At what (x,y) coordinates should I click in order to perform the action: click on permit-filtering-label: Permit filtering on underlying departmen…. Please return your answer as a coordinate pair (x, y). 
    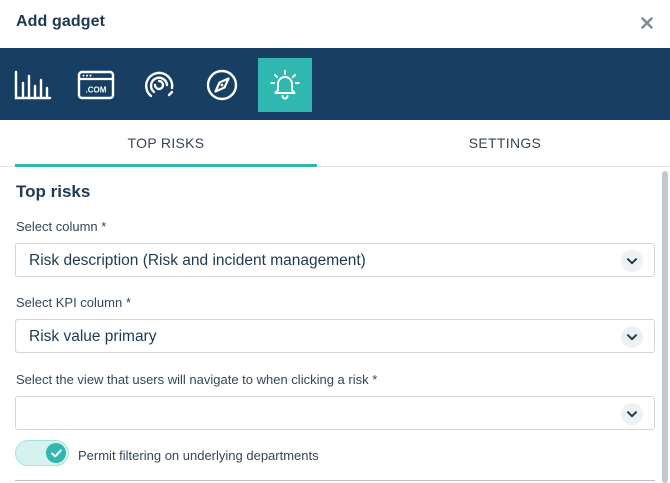
    Looking at the image, I should click on (198, 455).